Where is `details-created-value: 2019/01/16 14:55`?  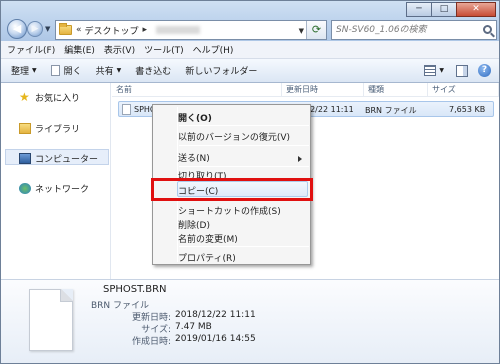 details-created-value: 2019/01/16 14:55 is located at coordinates (215, 339).